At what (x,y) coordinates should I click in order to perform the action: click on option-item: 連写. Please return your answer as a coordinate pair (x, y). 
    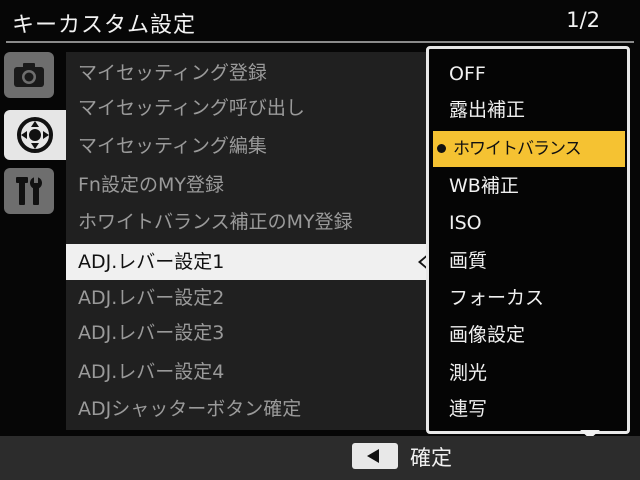
    Looking at the image, I should click on (468, 409).